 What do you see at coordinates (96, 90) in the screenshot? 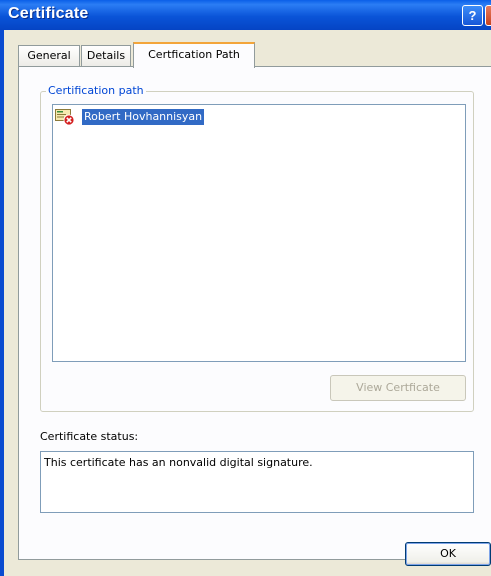
I see `certification-path-label: Certification path` at bounding box center [96, 90].